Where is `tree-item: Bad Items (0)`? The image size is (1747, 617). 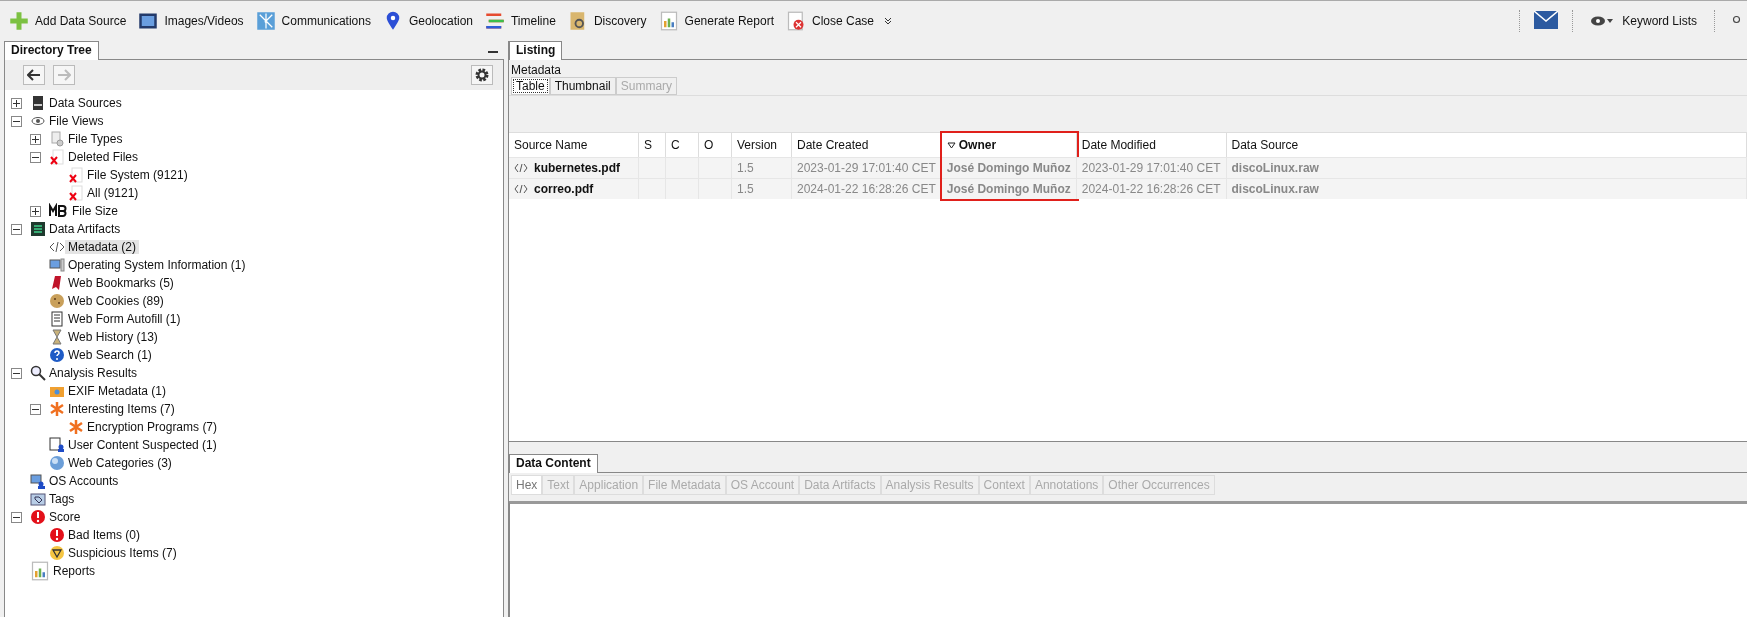 tree-item: Bad Items (0) is located at coordinates (104, 535).